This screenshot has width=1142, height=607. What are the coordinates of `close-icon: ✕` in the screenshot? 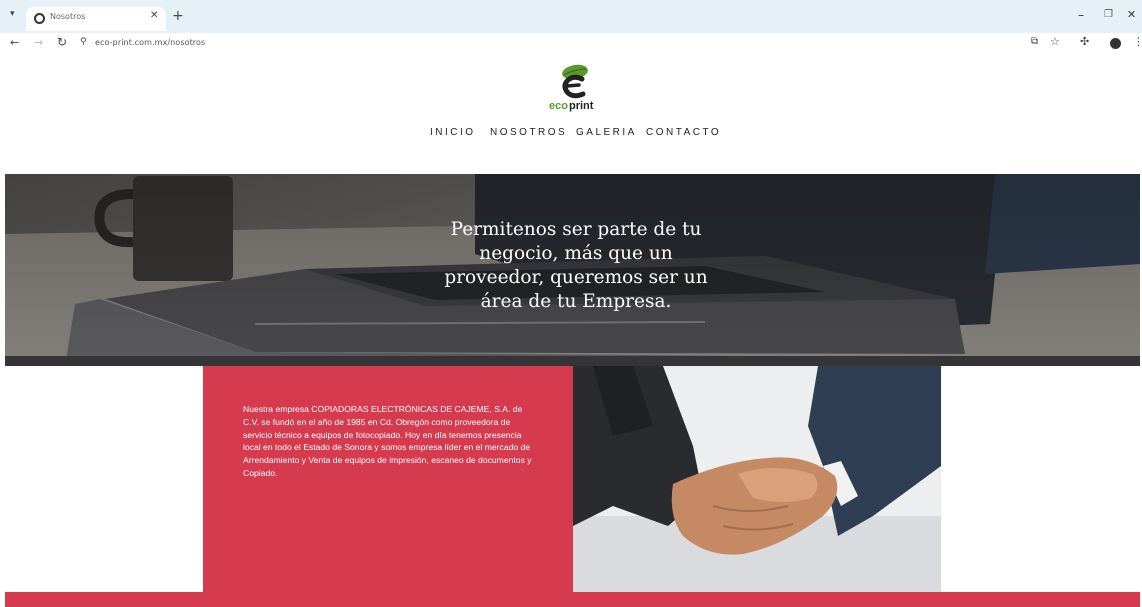 It's located at (154, 15).